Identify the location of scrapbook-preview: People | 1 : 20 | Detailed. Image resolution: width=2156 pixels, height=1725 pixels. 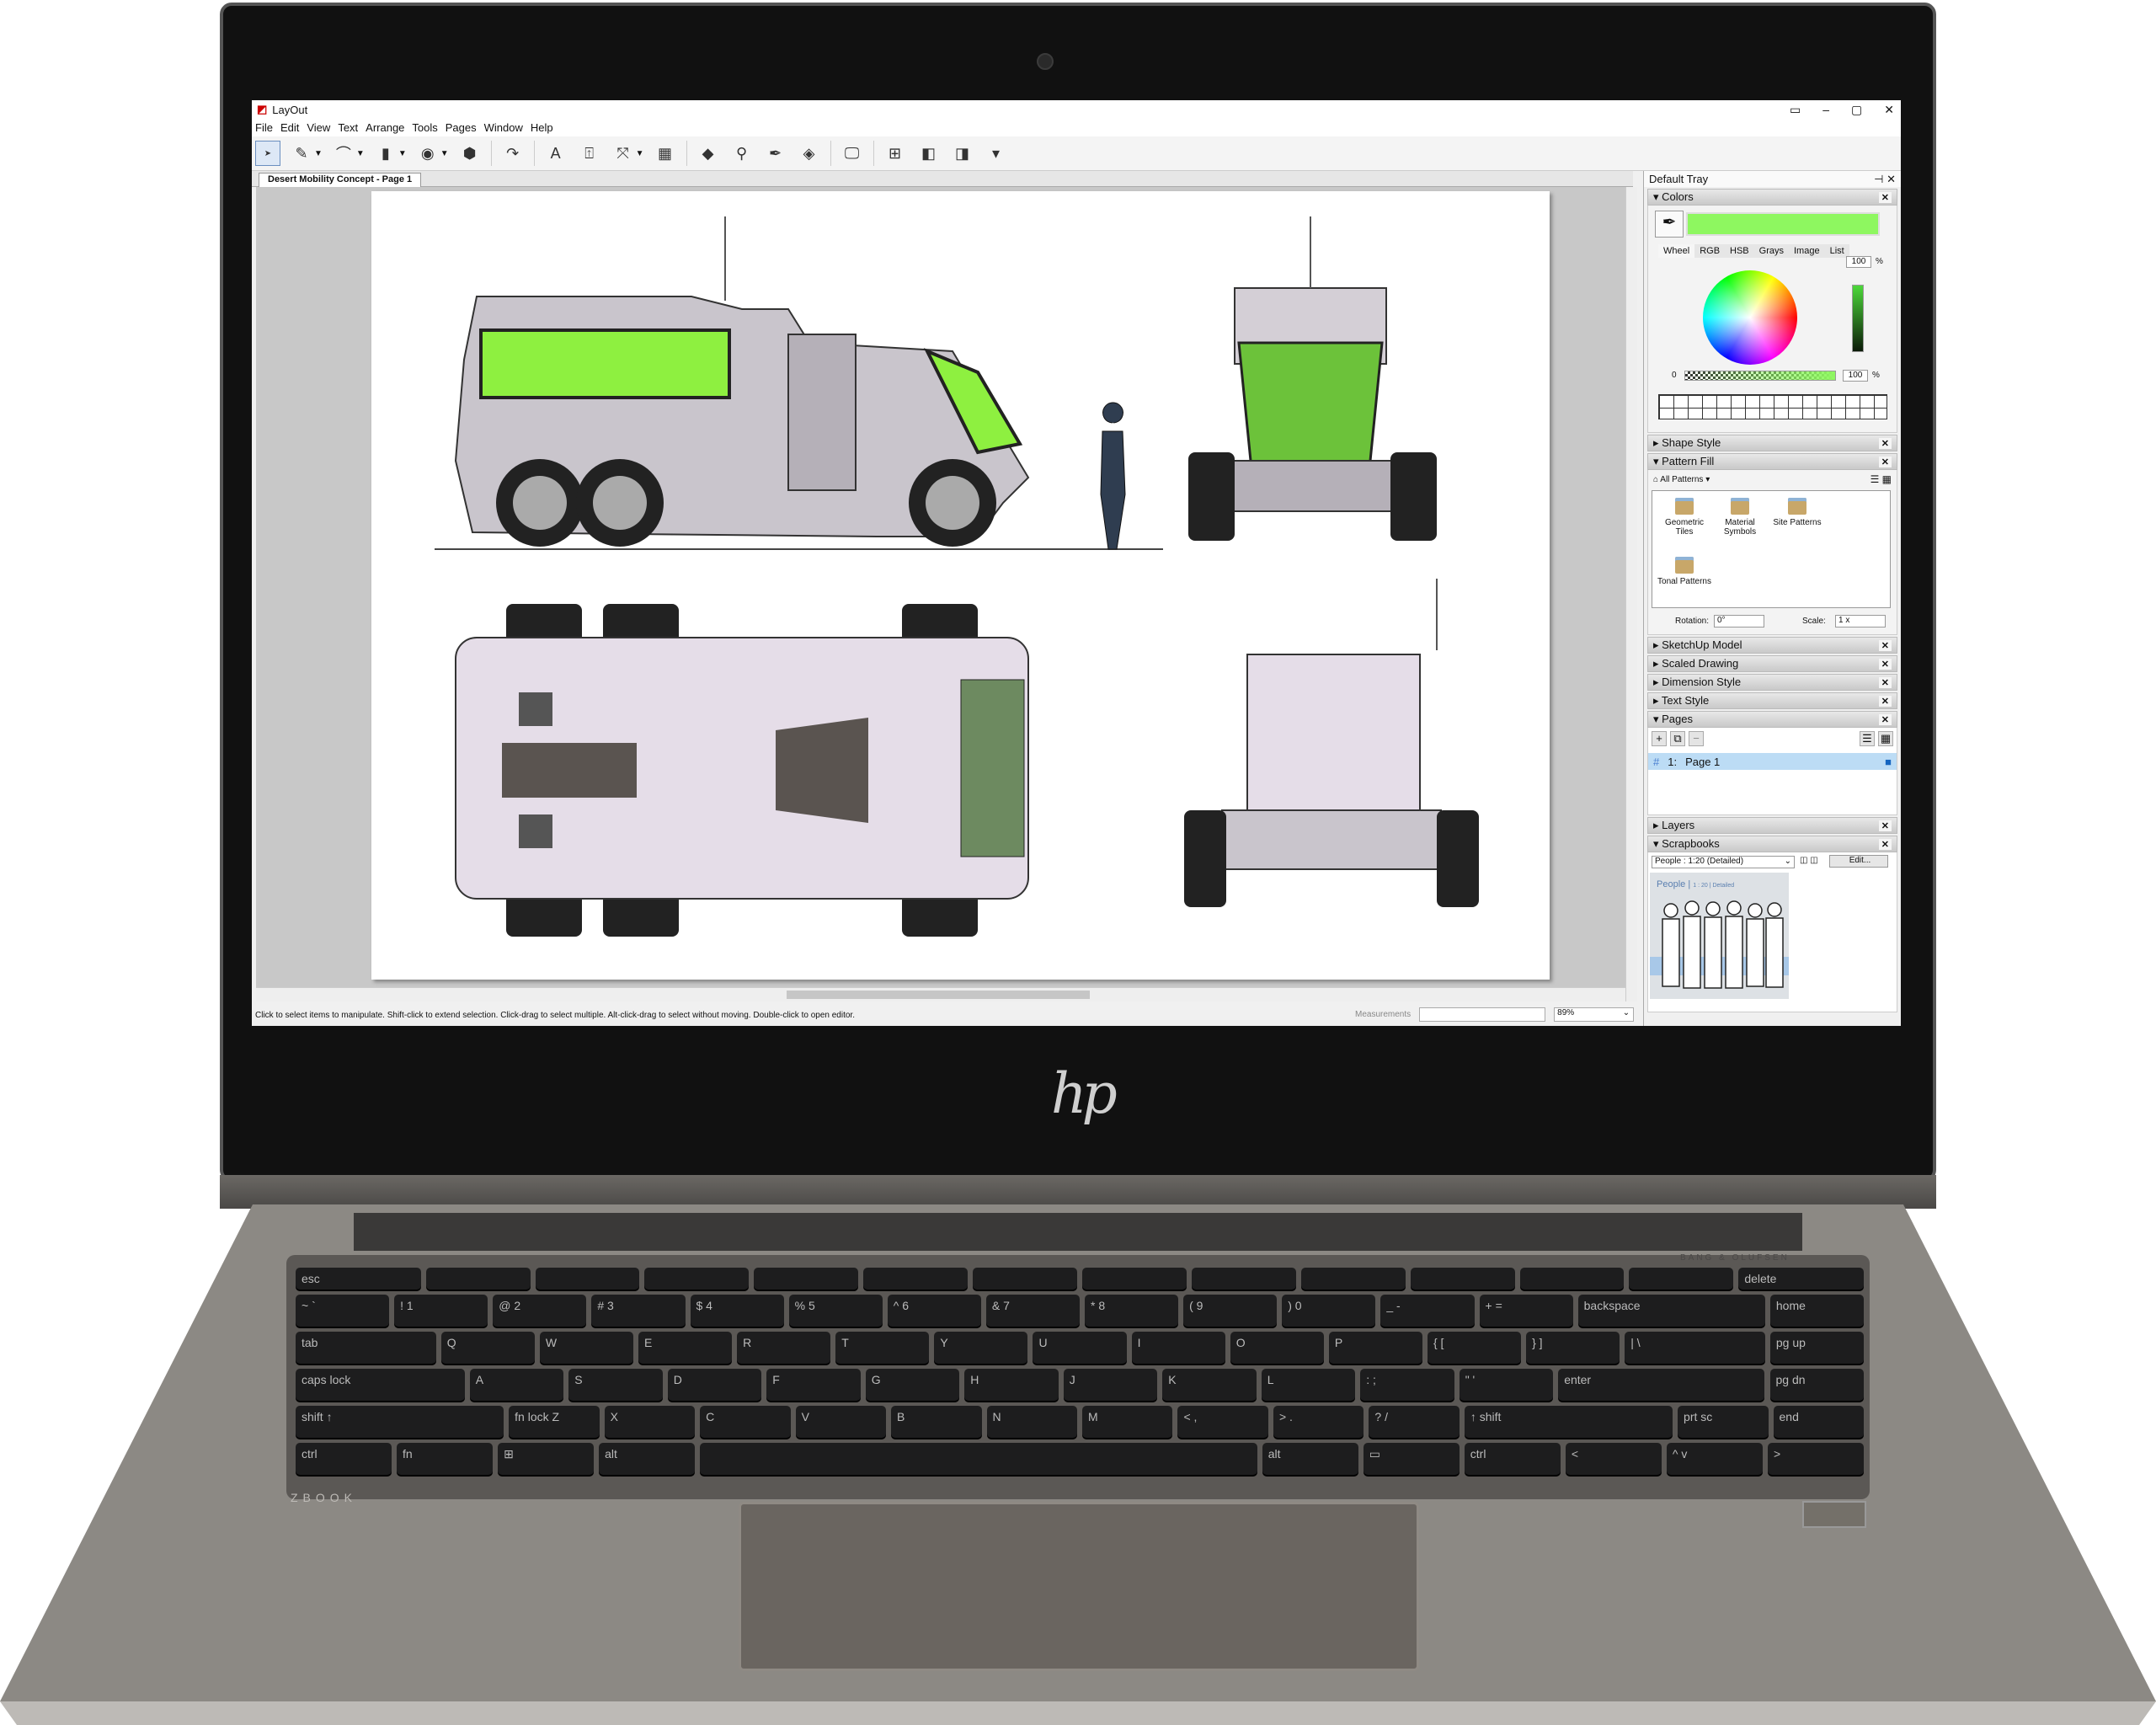
(1719, 936).